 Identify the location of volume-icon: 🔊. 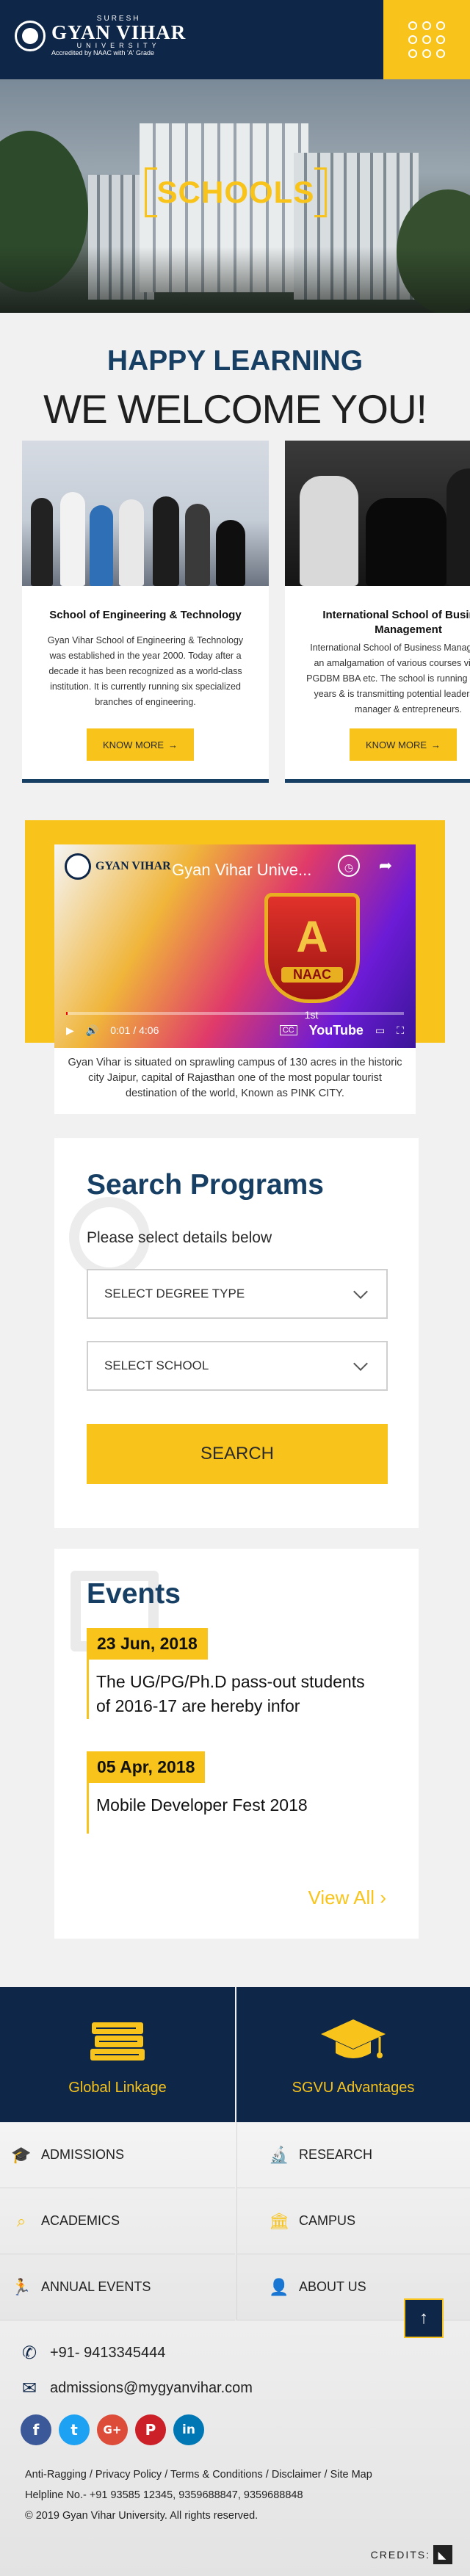
(92, 1030).